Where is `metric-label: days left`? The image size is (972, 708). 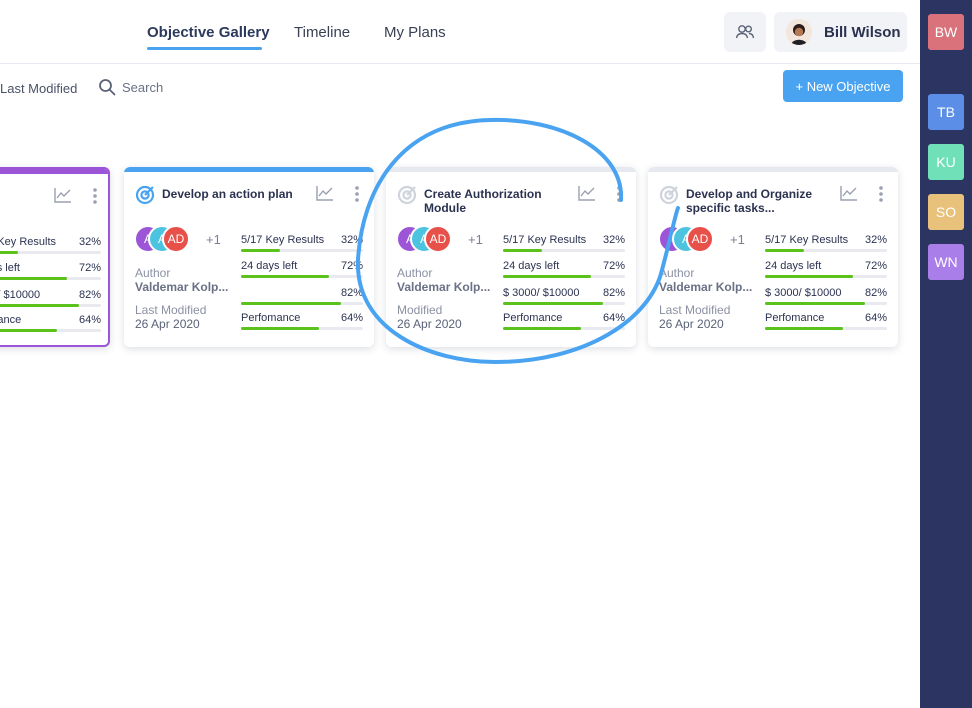 metric-label: days left is located at coordinates (10, 268).